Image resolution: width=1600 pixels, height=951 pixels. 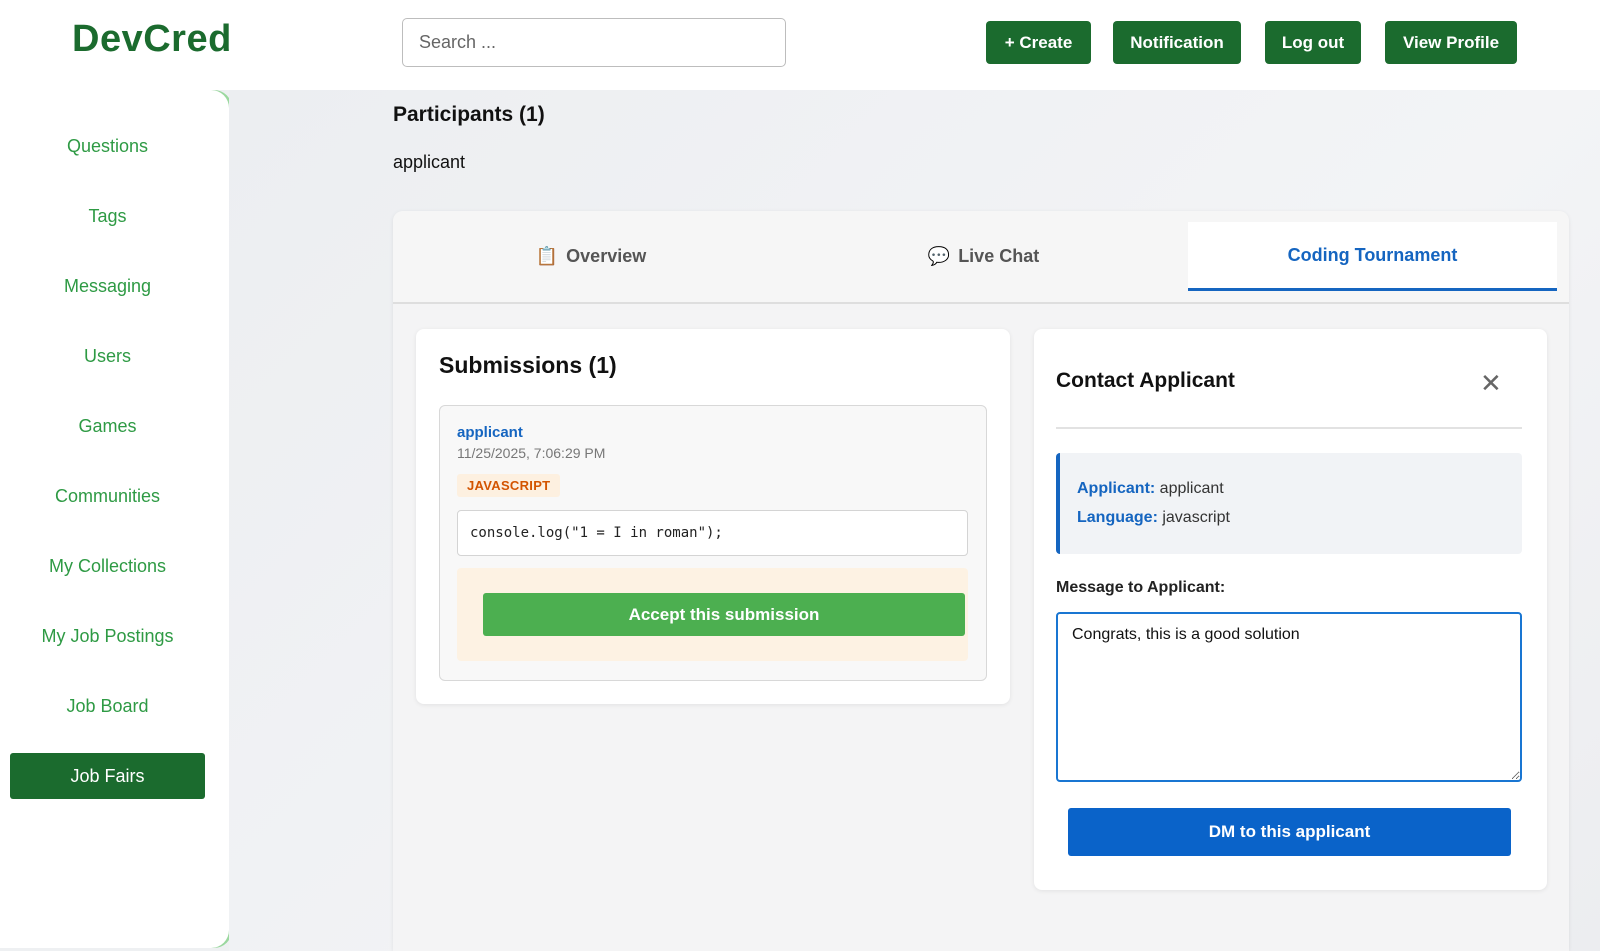 I want to click on speech-bubble-icon: 💬, so click(x=939, y=256).